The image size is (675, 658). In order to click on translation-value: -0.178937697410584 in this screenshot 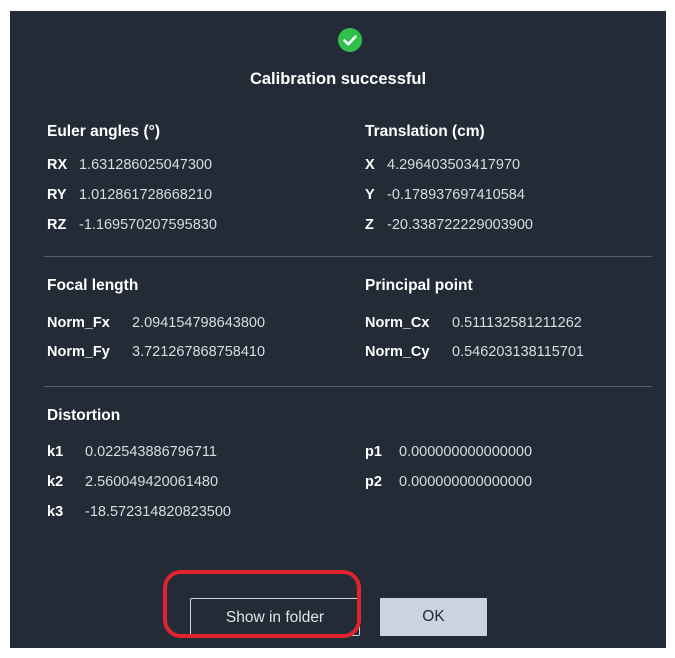, I will do `click(456, 195)`.